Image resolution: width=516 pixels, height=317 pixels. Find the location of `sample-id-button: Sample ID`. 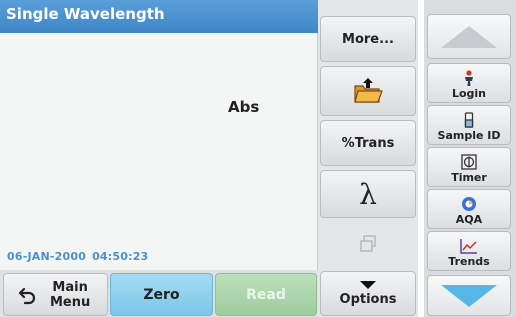

sample-id-button: Sample ID is located at coordinates (469, 125).